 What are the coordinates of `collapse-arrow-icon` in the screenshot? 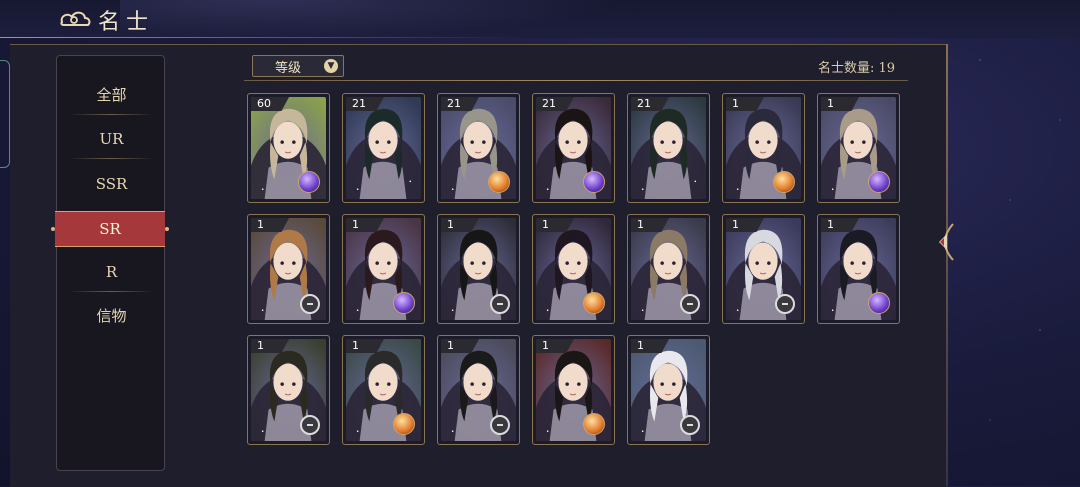 It's located at (944, 242).